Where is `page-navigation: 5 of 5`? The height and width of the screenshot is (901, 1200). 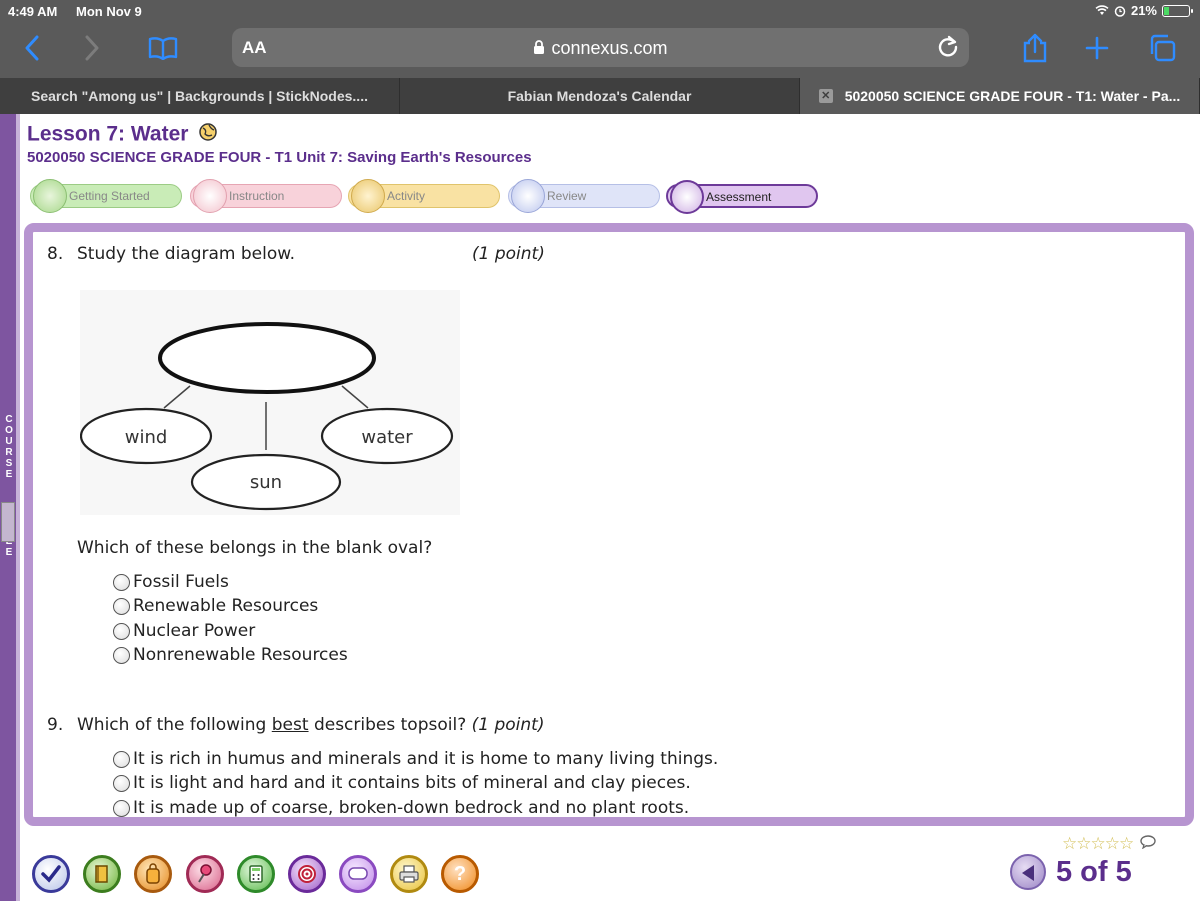
page-navigation: 5 of 5 is located at coordinates (1071, 872).